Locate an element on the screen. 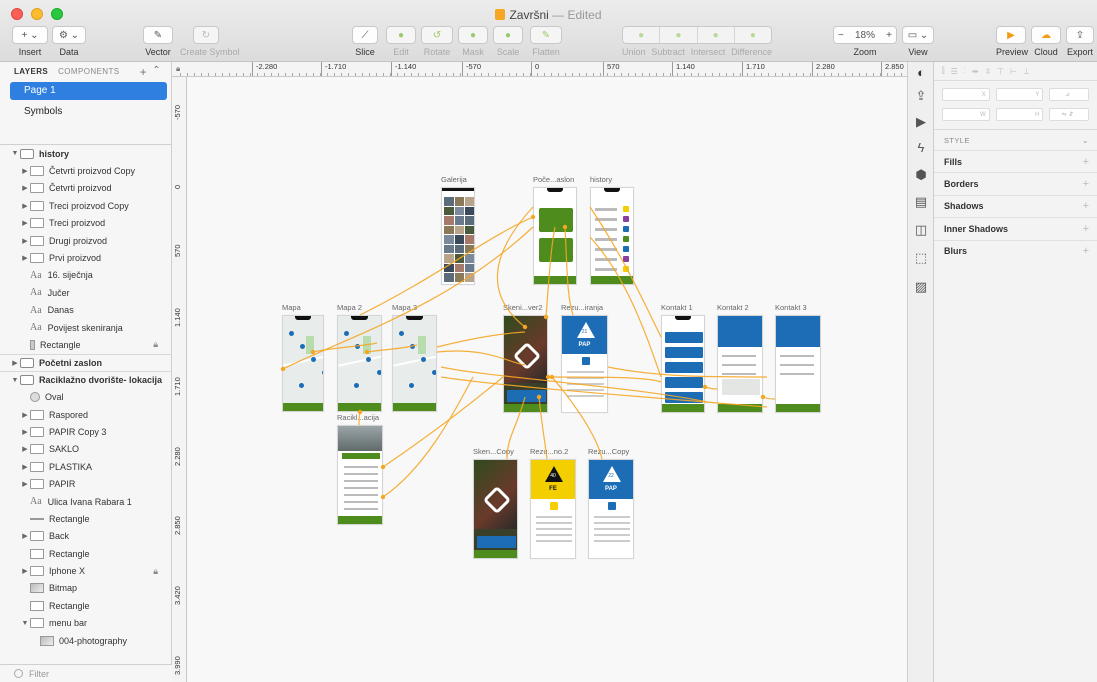  align-left-icon: ⫿ is located at coordinates (943, 71).